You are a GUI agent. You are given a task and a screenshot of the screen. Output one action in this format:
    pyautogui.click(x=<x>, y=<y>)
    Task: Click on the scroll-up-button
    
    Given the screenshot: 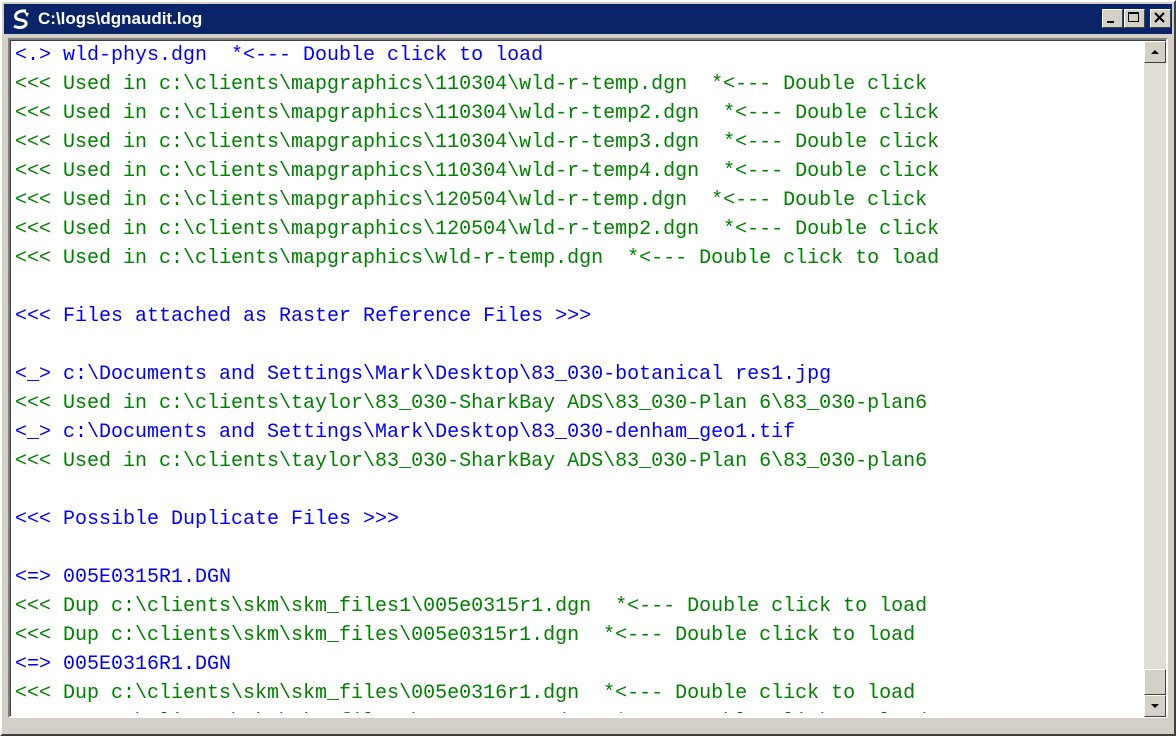 What is the action you would take?
    pyautogui.click(x=1155, y=52)
    